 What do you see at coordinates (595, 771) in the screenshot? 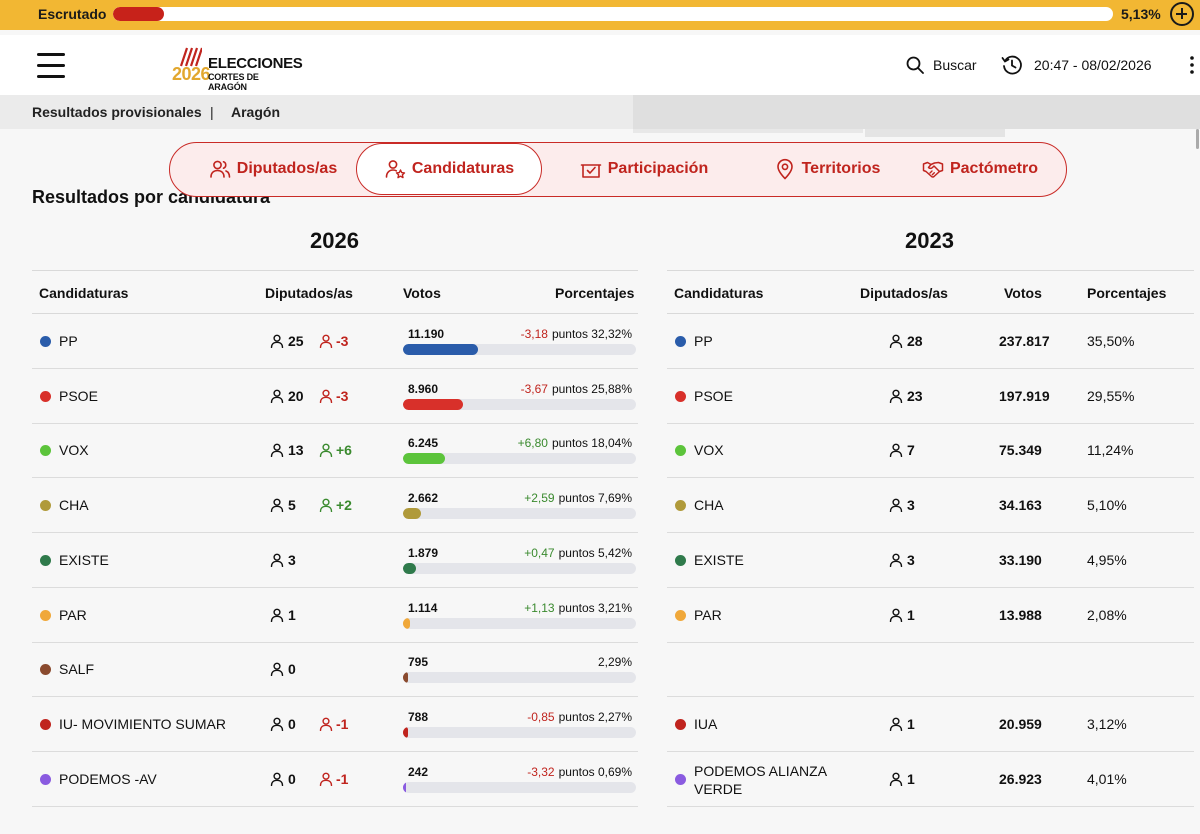
I see `percentage-value: puntos 0,69%` at bounding box center [595, 771].